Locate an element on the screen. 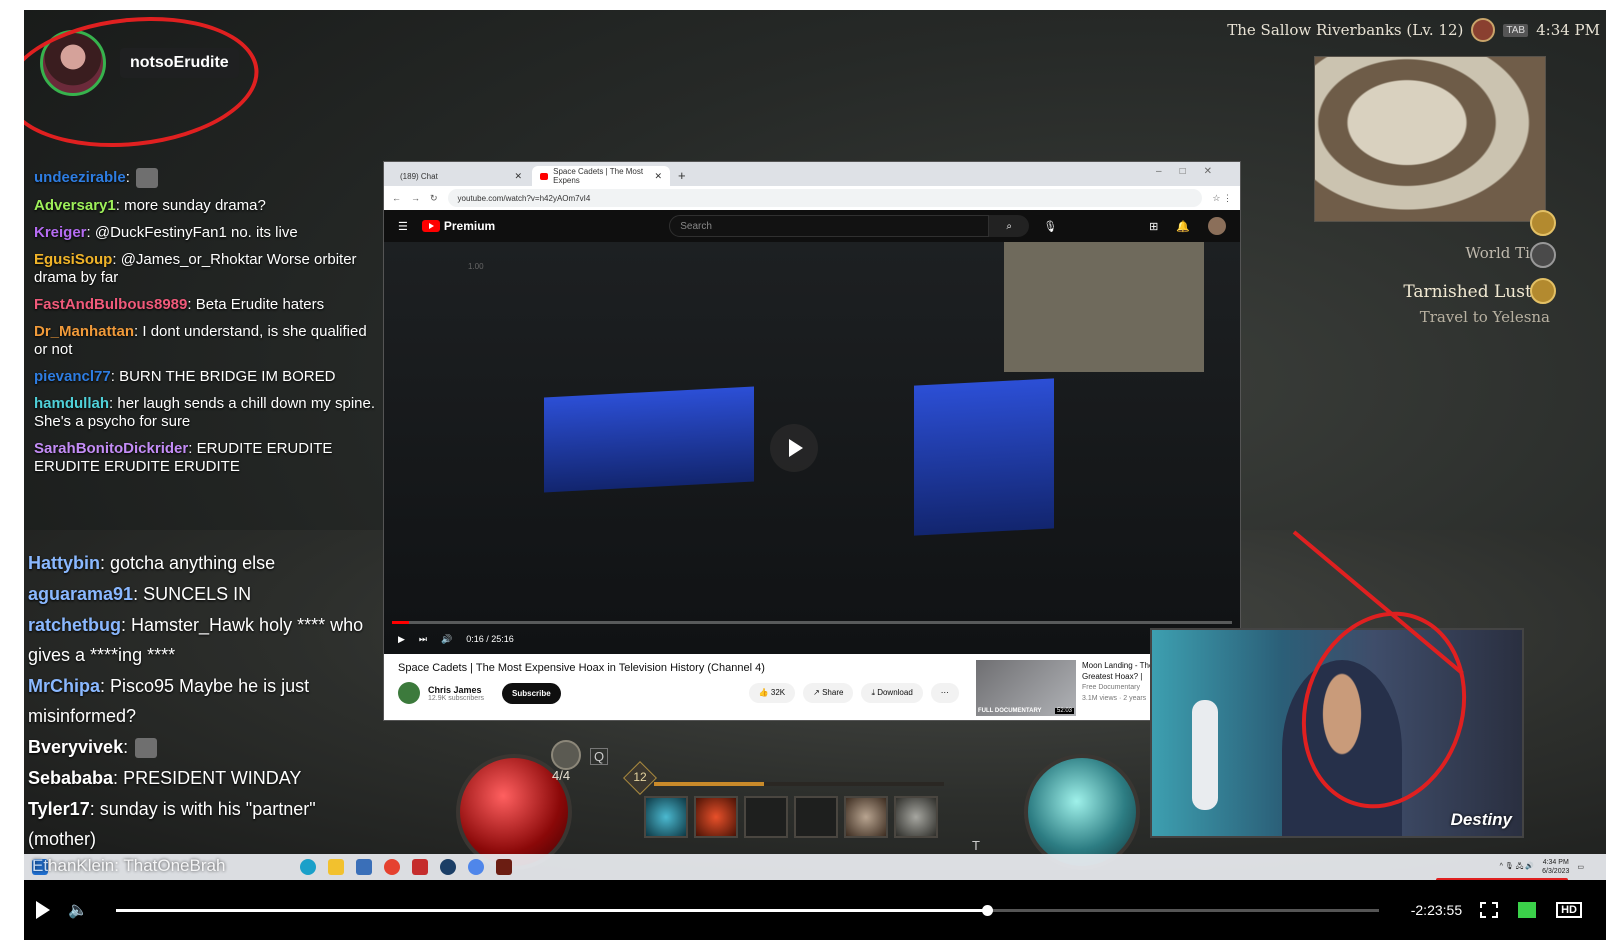 The height and width of the screenshot is (940, 1606). chat-username: Sebababa is located at coordinates (70, 778).